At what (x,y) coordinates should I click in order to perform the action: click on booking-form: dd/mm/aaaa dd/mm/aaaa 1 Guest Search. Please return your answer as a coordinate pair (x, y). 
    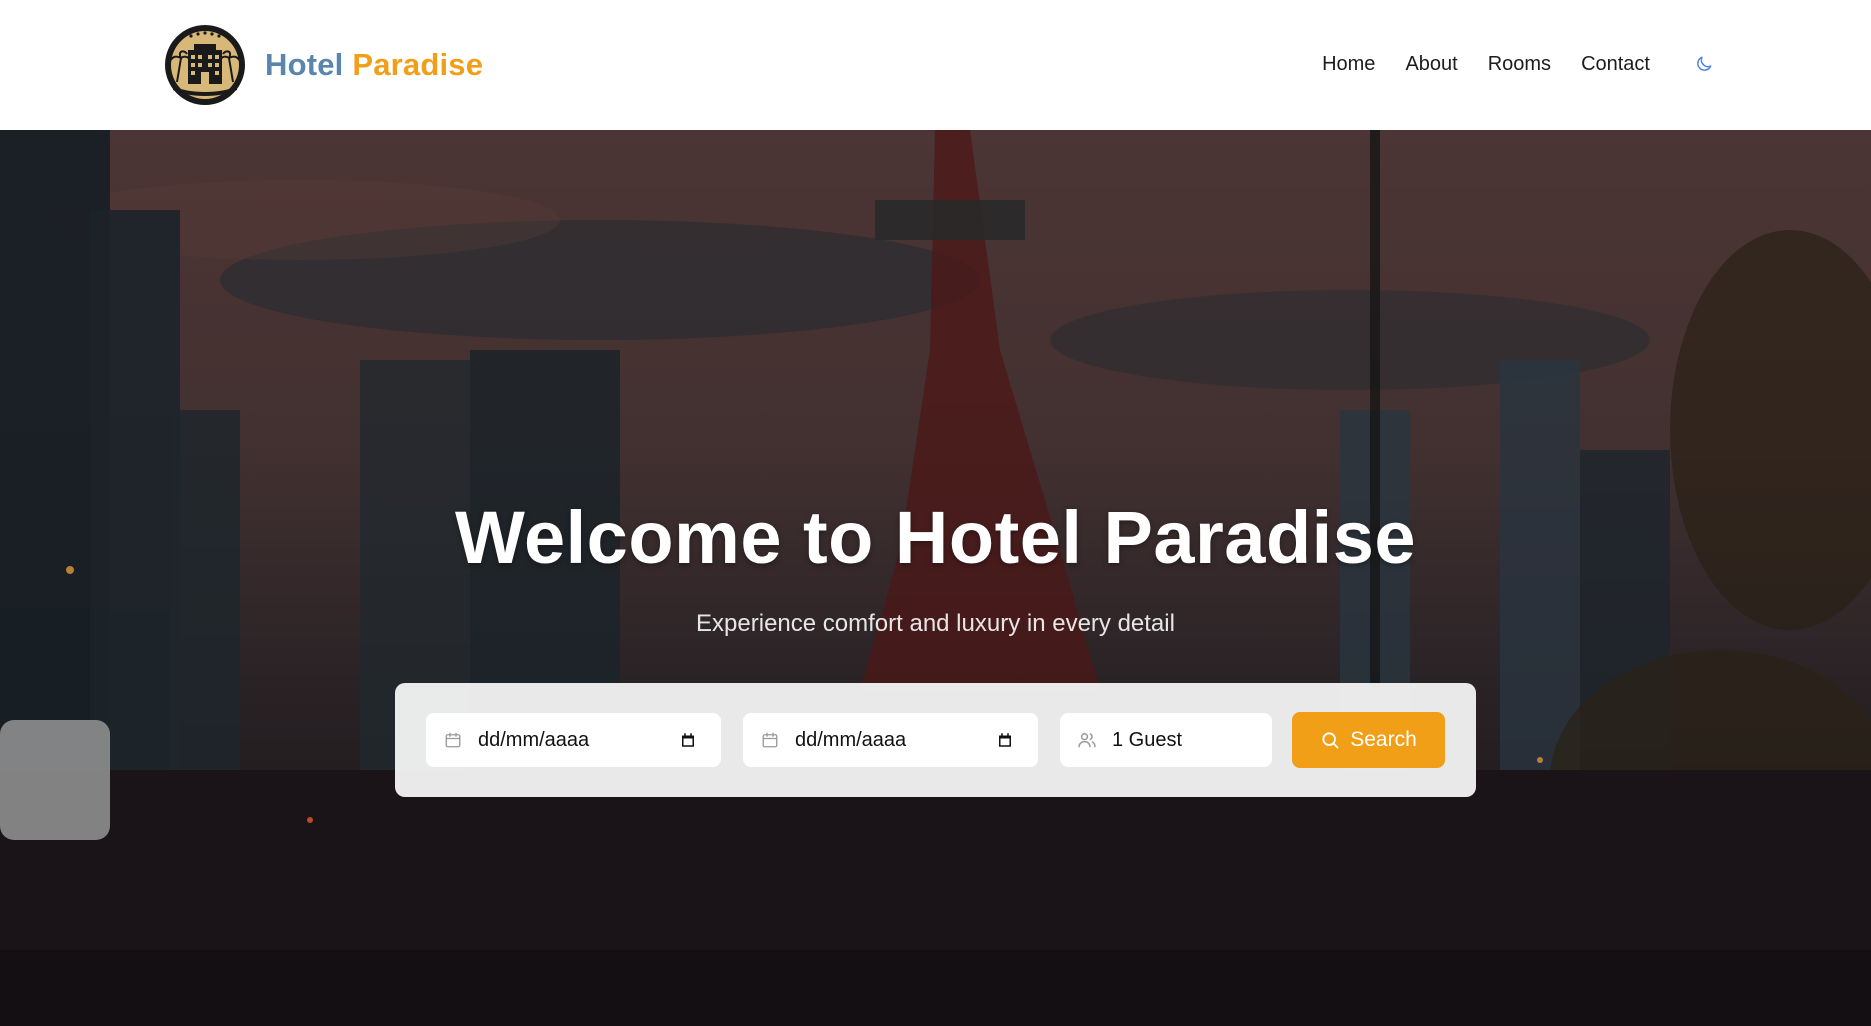
    Looking at the image, I should click on (935, 740).